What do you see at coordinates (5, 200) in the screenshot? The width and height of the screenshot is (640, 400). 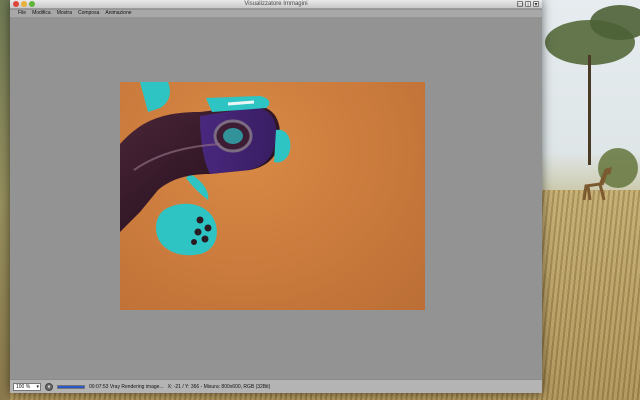 I see `wallpaper-left-edge` at bounding box center [5, 200].